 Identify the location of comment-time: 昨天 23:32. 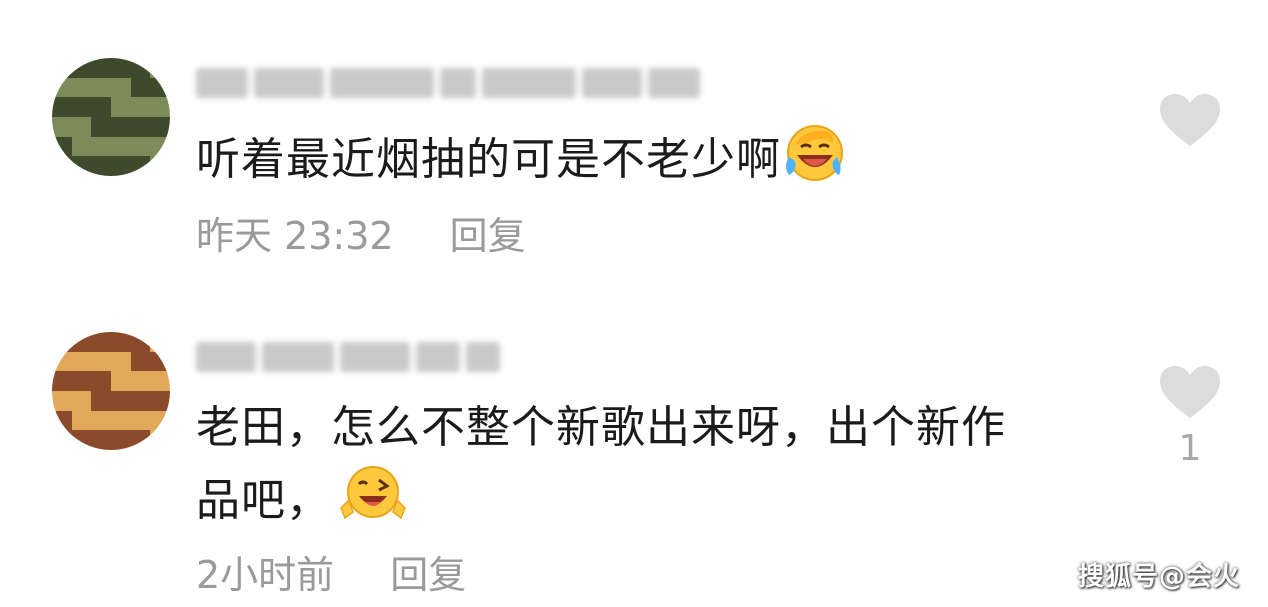
(295, 235).